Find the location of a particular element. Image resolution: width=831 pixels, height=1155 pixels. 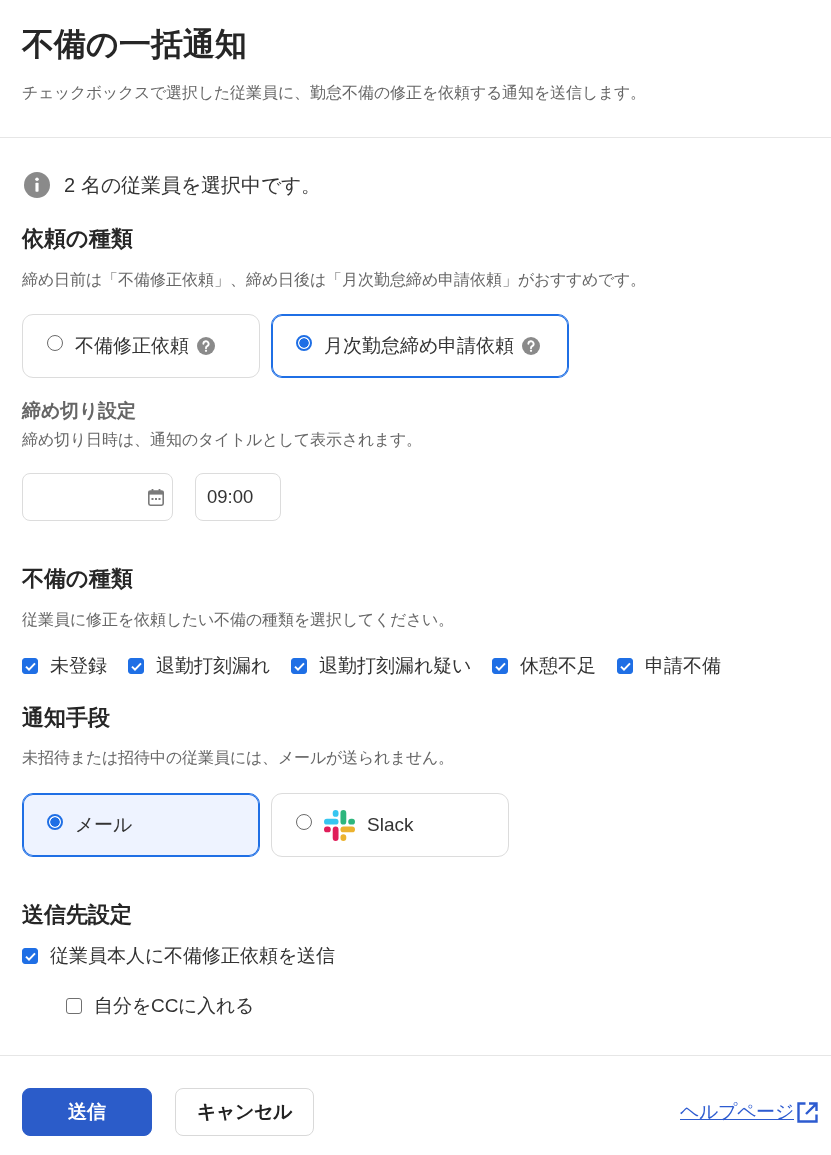

checkbox-label: 自分をCCに入れる is located at coordinates (174, 1006).